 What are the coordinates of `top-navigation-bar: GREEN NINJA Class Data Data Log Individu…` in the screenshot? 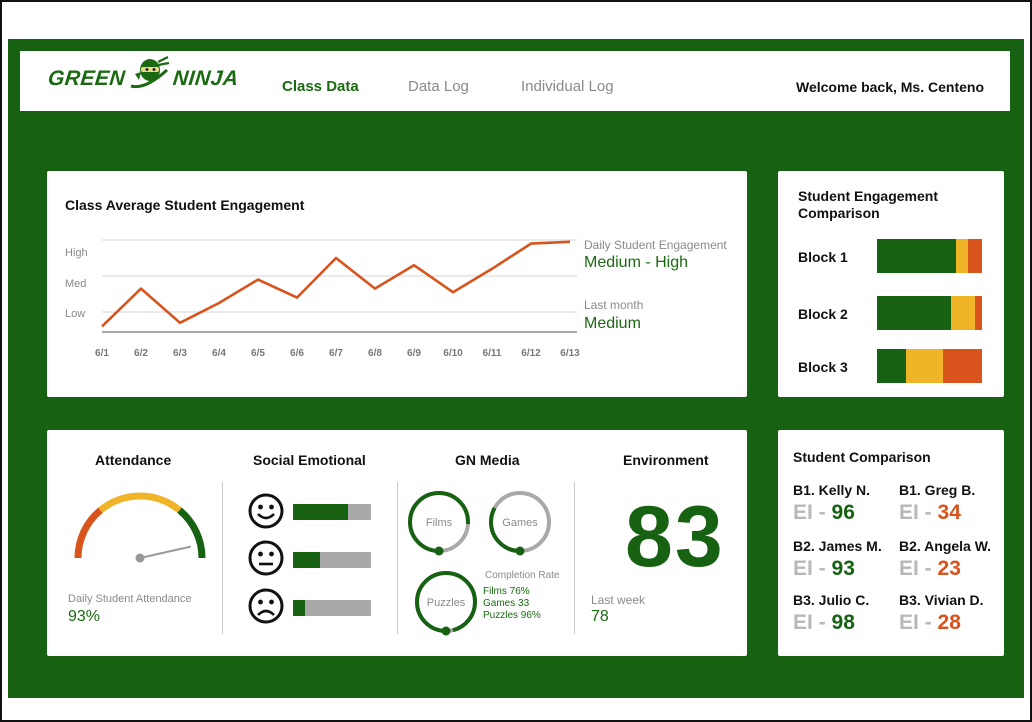 It's located at (515, 81).